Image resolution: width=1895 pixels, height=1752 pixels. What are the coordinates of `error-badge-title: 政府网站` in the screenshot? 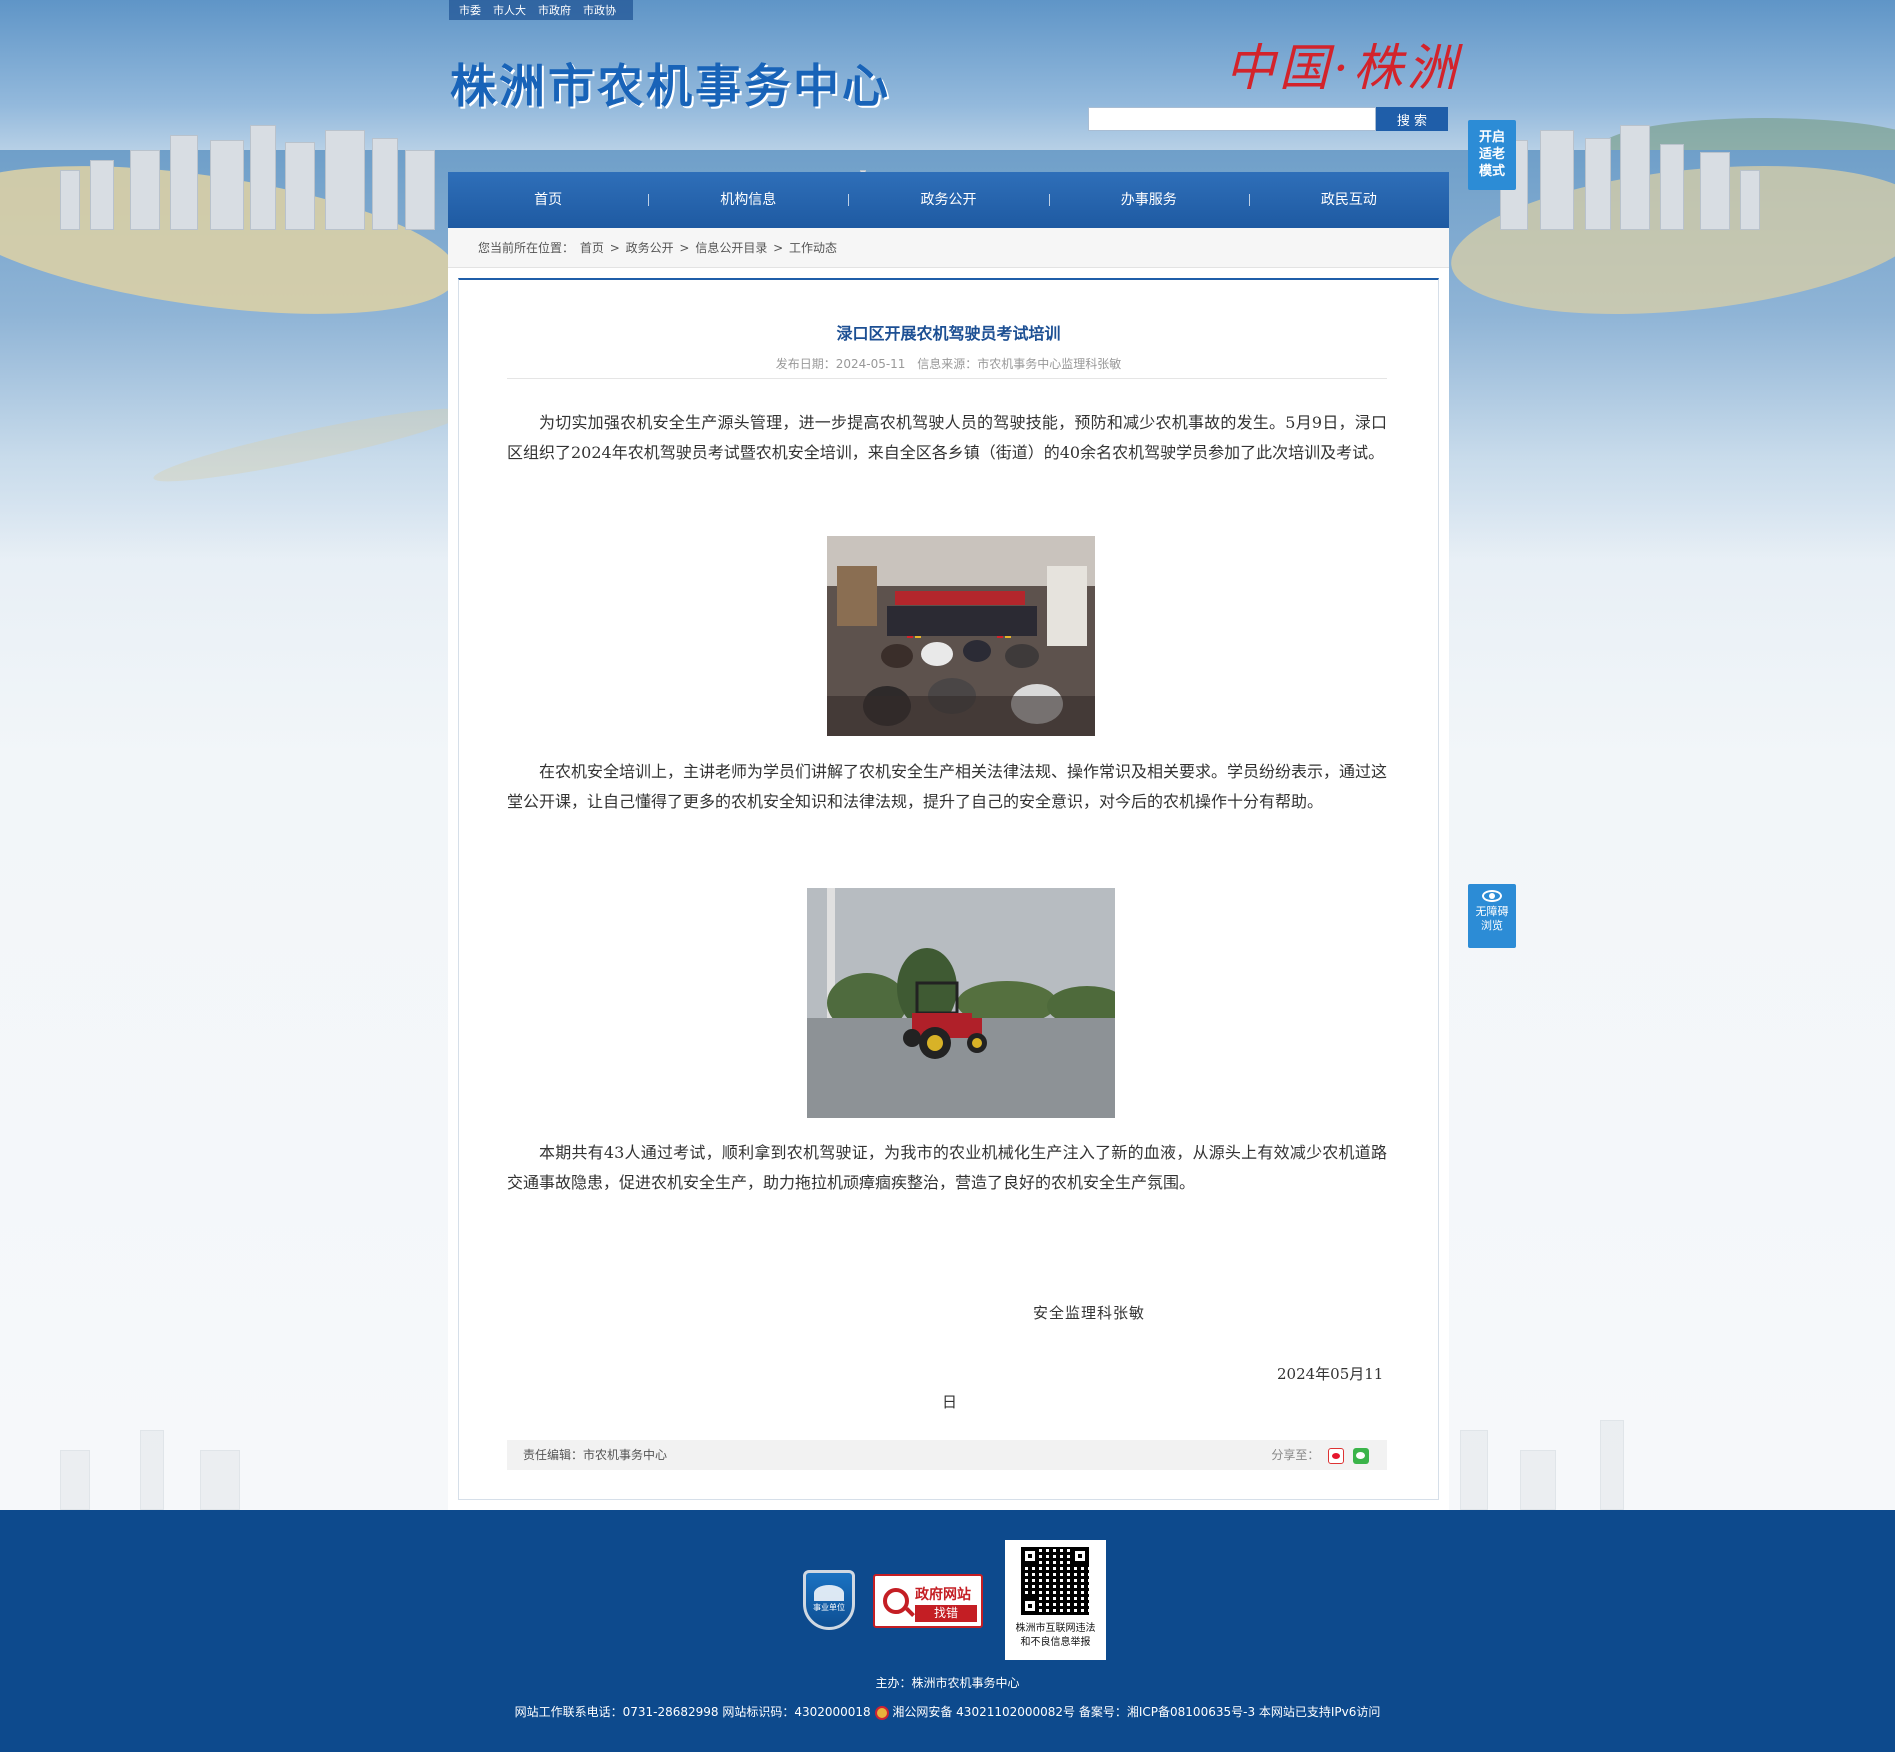 It's located at (943, 1595).